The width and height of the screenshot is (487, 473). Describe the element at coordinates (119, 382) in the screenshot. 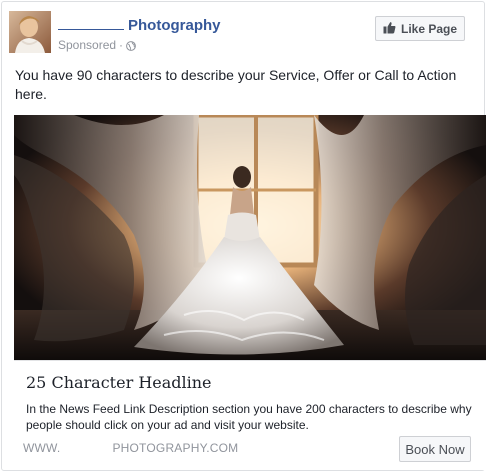

I see `link-headline: 25 Character Headline` at that location.